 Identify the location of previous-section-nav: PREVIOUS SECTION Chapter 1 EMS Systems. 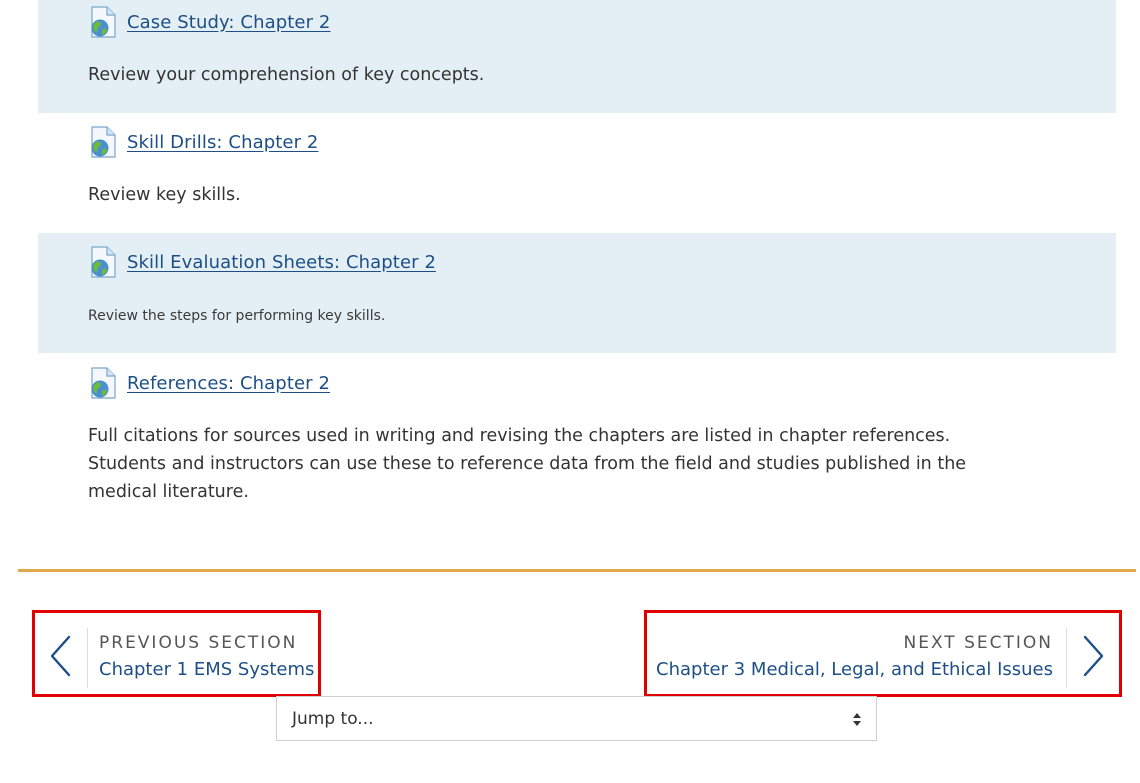
(176, 653).